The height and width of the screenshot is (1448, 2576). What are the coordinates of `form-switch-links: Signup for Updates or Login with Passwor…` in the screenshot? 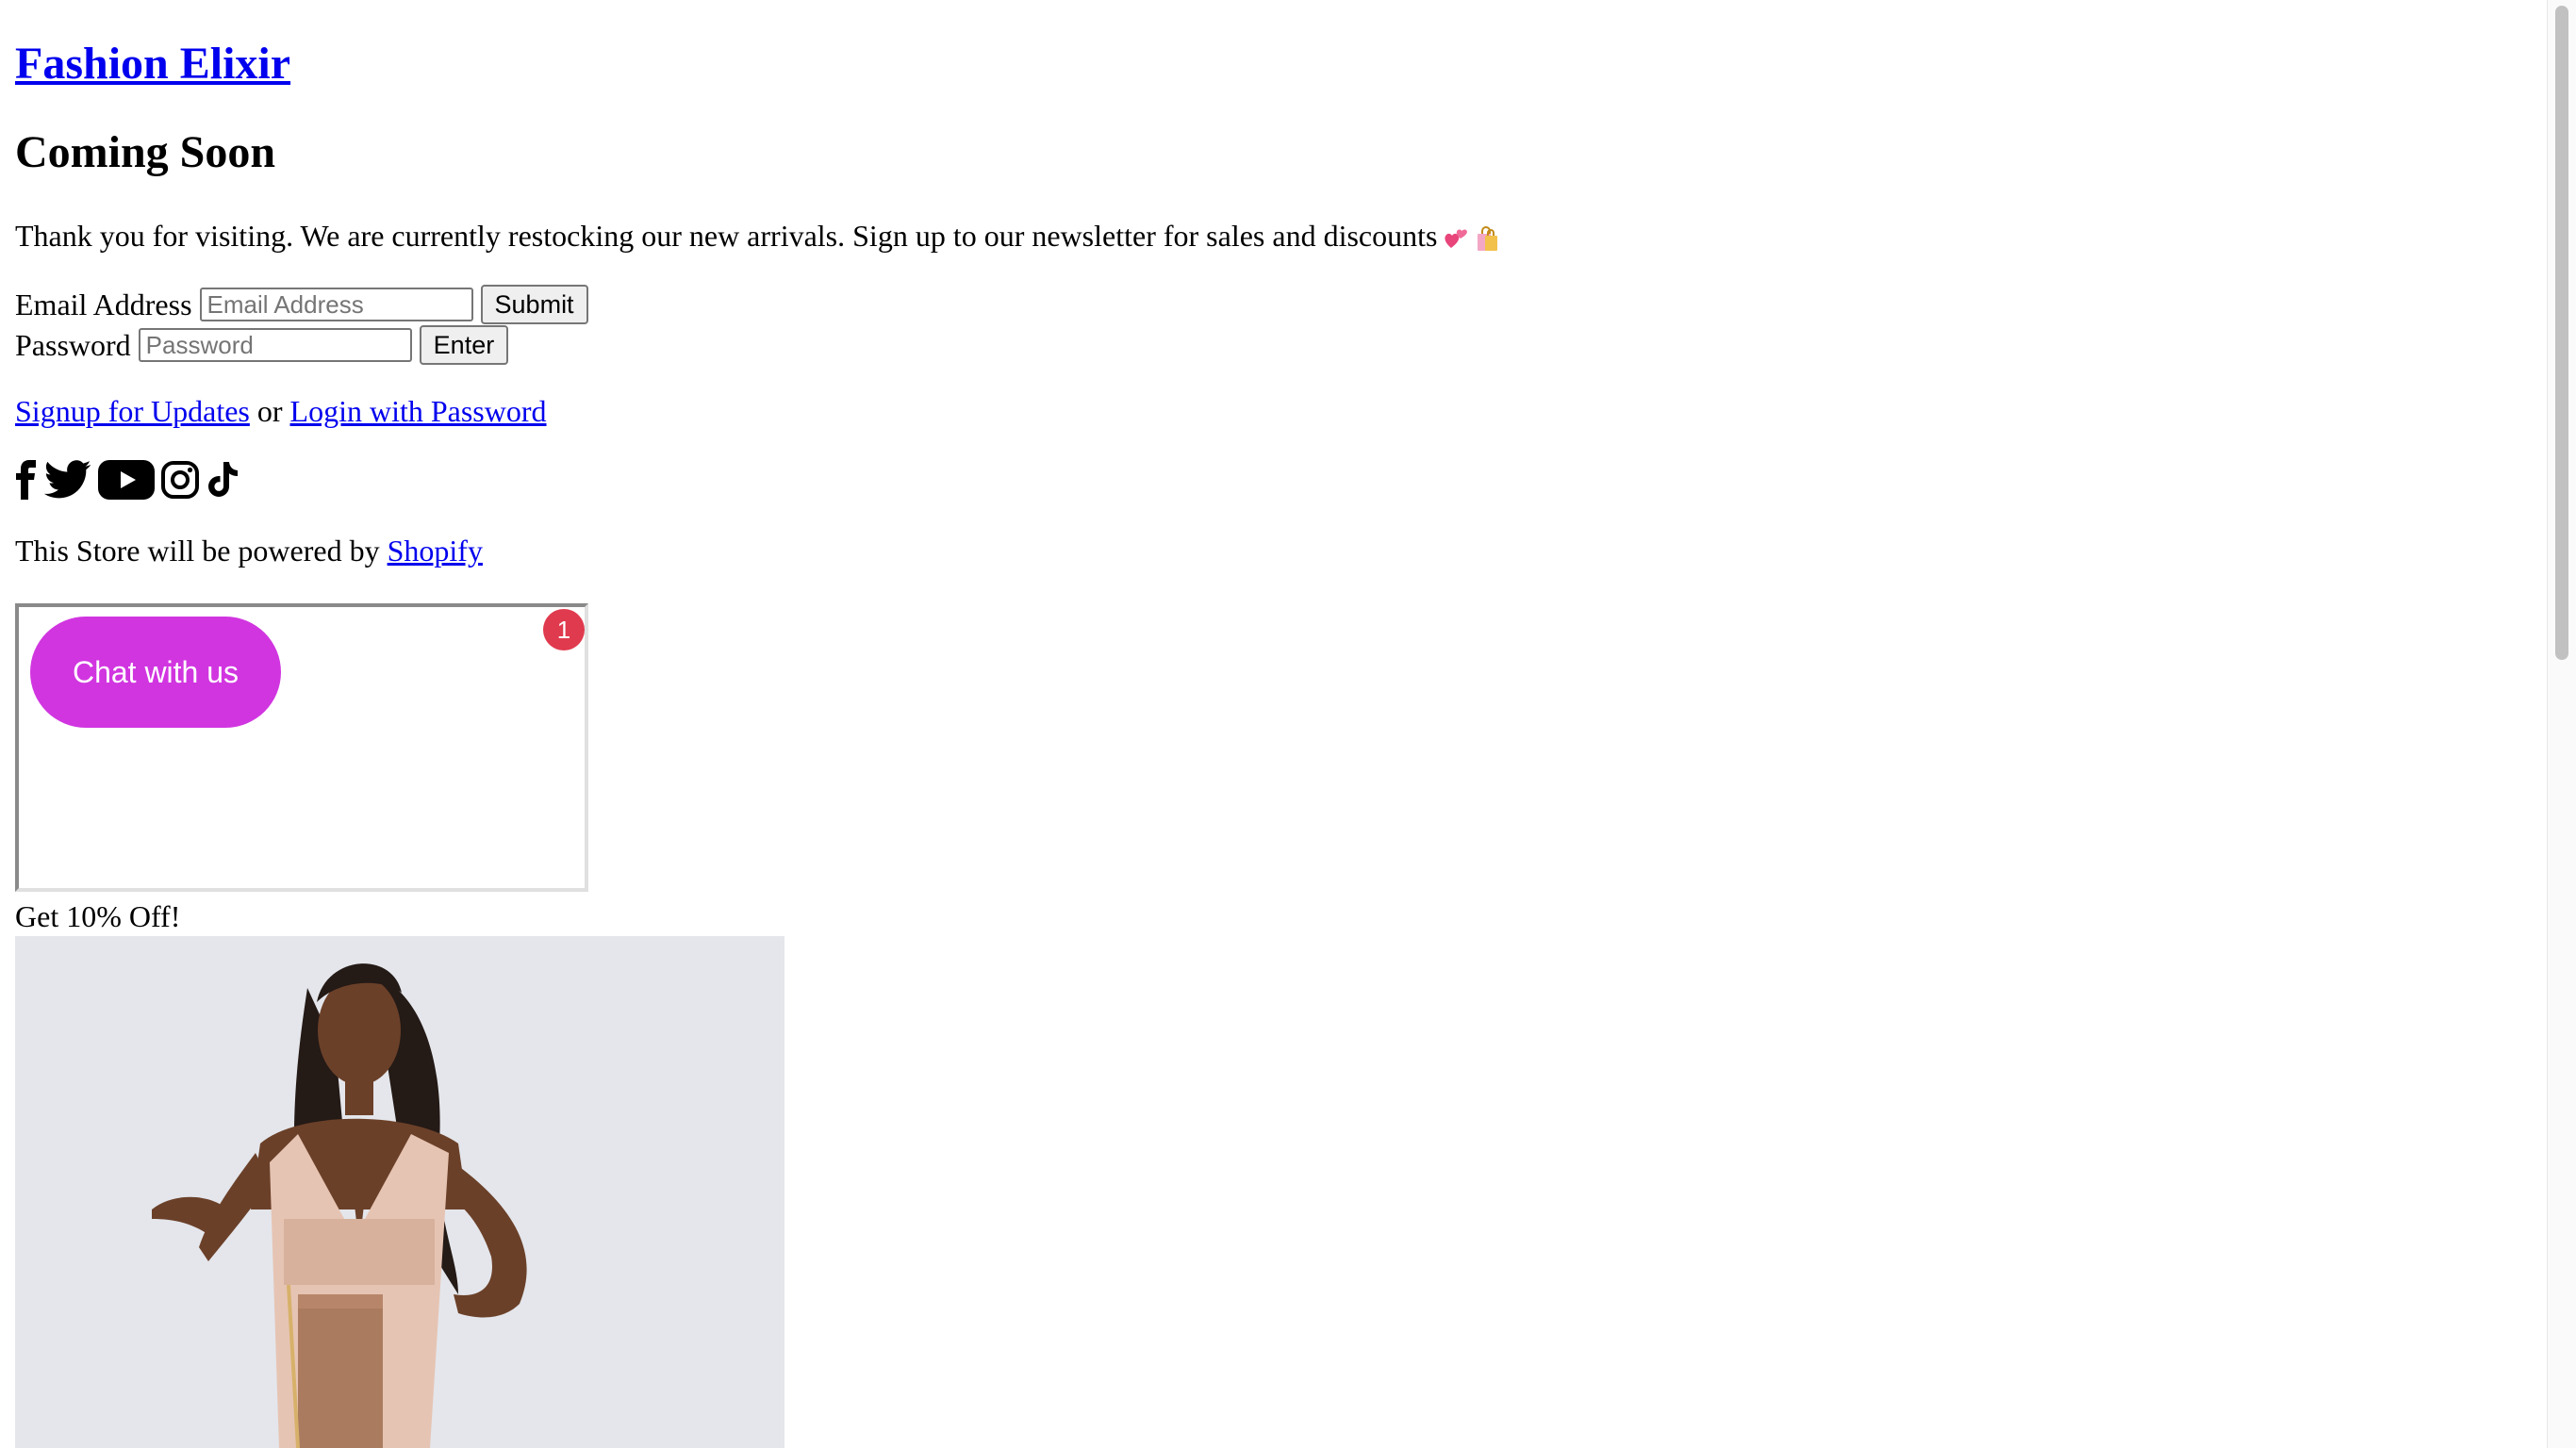 It's located at (281, 411).